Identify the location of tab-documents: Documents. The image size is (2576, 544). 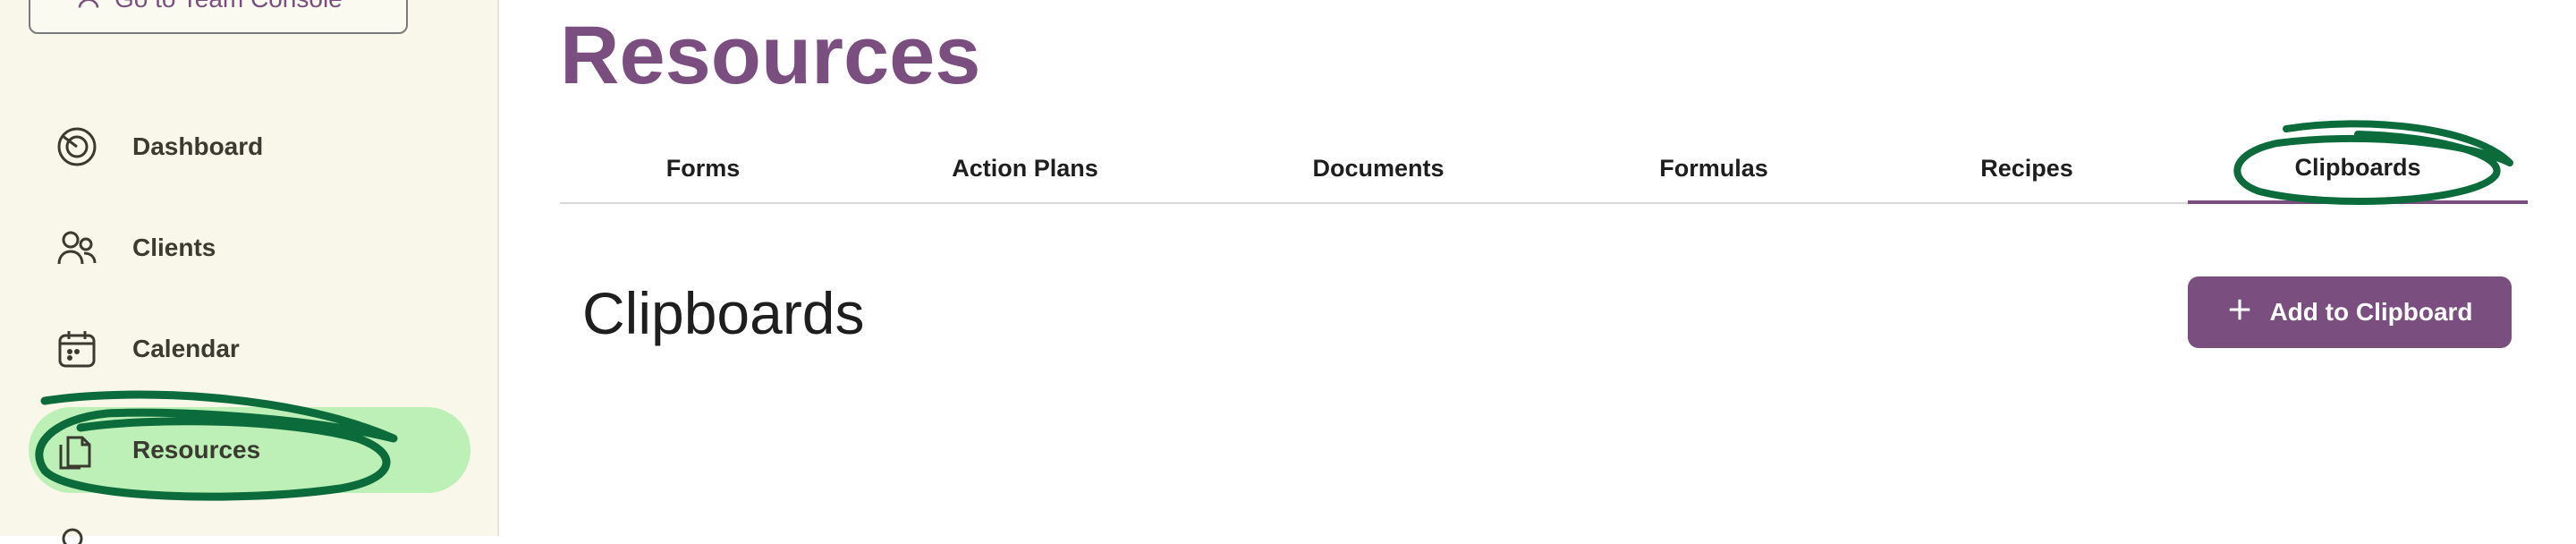
(1378, 168).